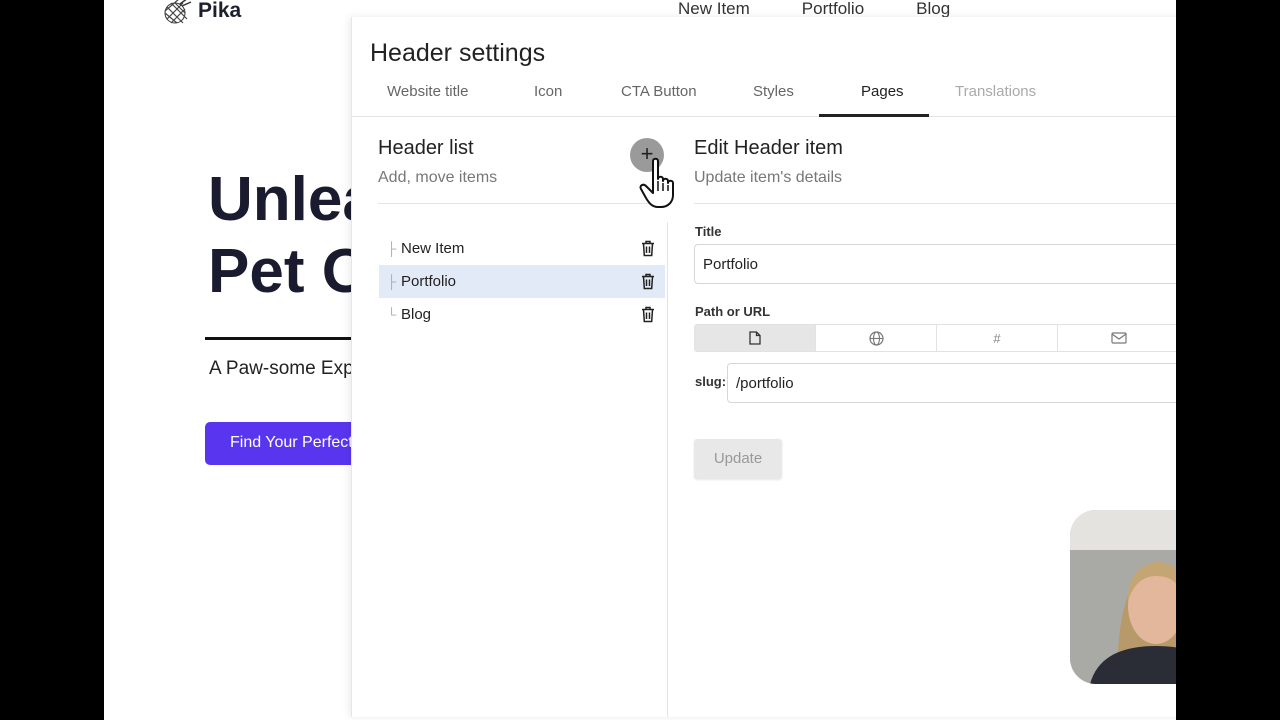 This screenshot has height=720, width=1280. I want to click on header-list-subtitle: Add, move items, so click(438, 177).